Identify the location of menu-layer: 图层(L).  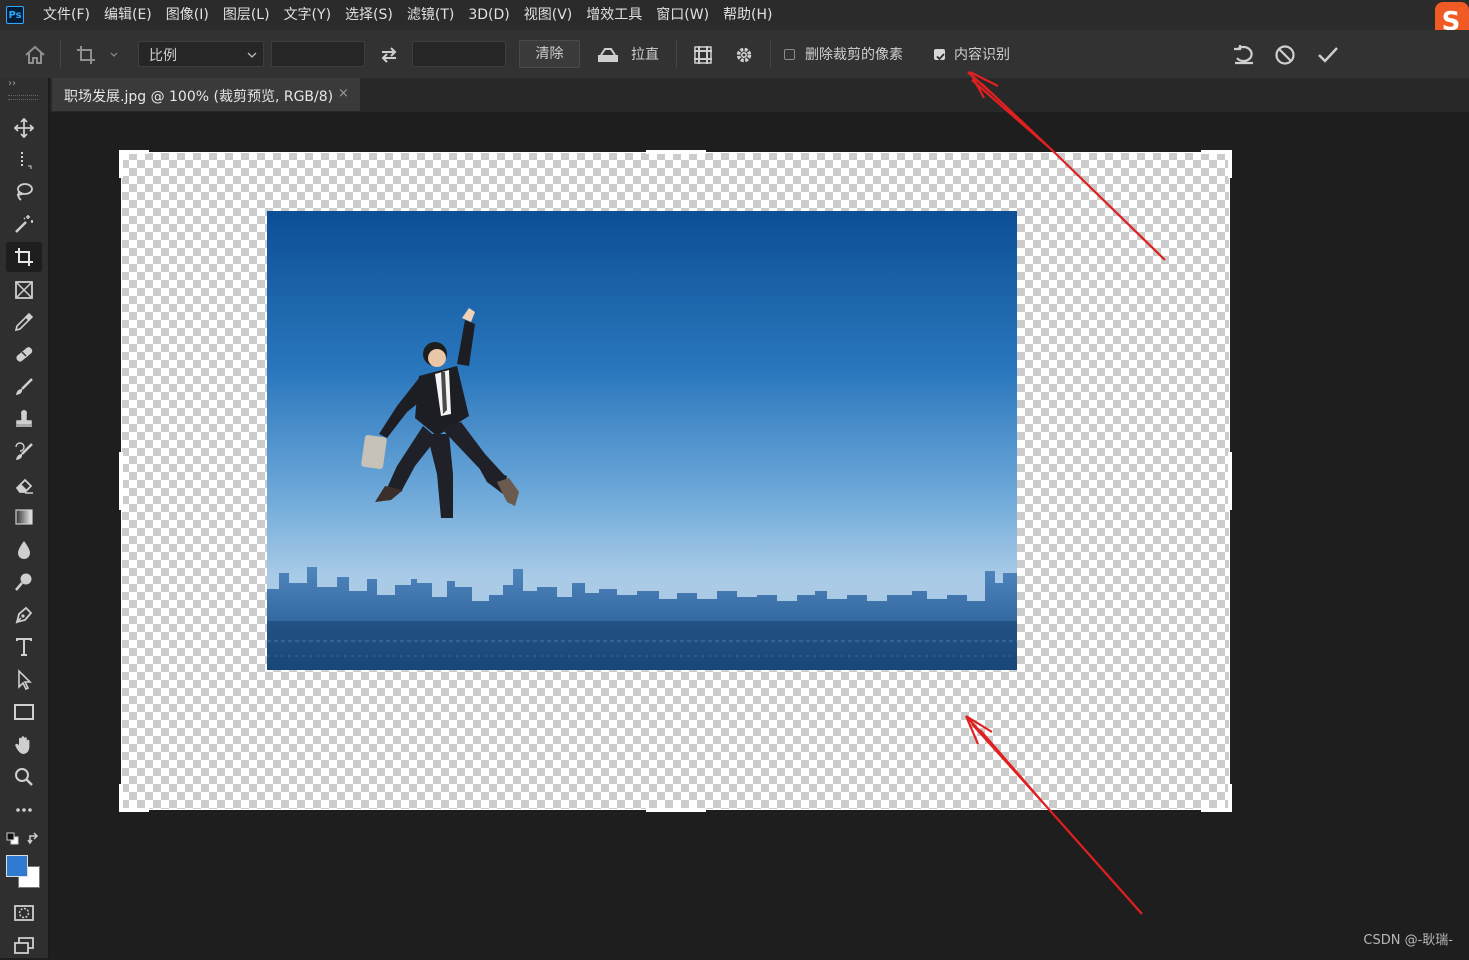
(246, 15).